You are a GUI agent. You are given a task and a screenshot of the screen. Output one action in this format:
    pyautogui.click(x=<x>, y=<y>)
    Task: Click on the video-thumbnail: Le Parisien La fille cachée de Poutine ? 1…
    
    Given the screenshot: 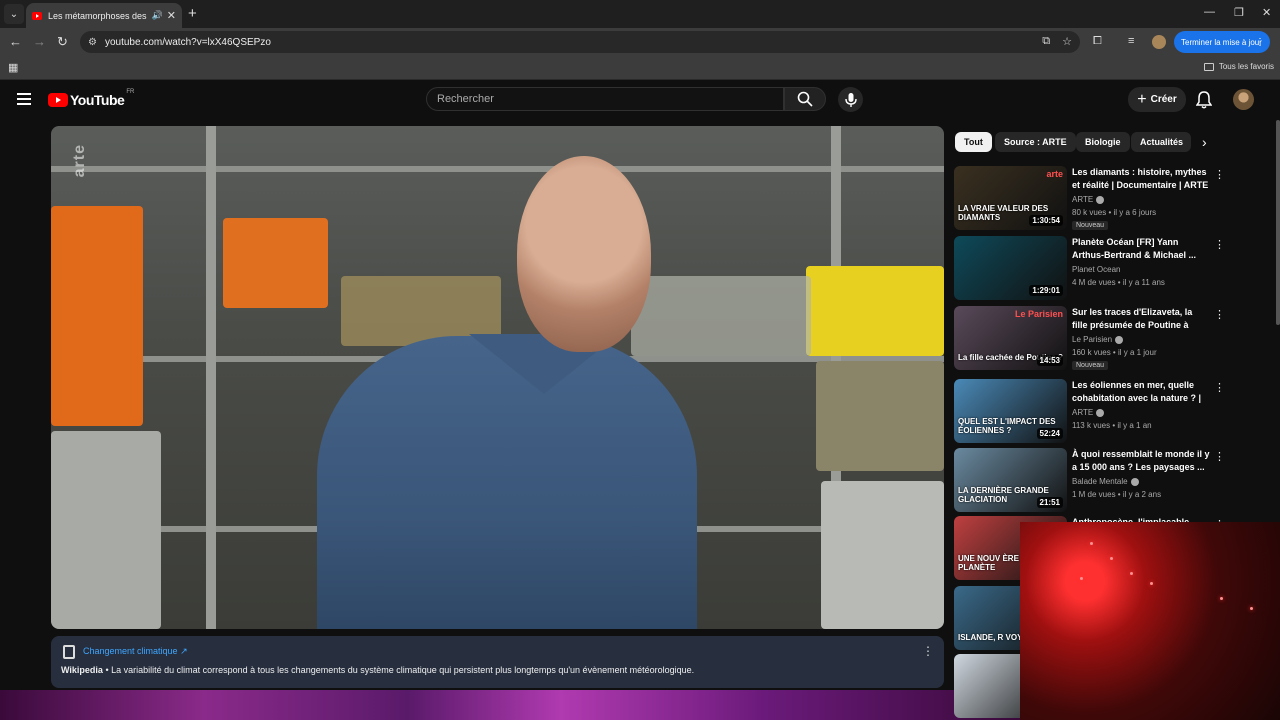 What is the action you would take?
    pyautogui.click(x=1010, y=338)
    